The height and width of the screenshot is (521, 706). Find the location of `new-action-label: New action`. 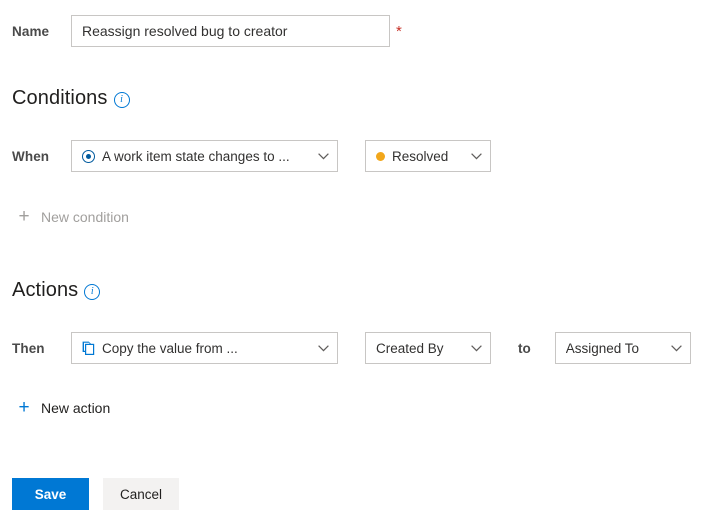

new-action-label: New action is located at coordinates (76, 407).